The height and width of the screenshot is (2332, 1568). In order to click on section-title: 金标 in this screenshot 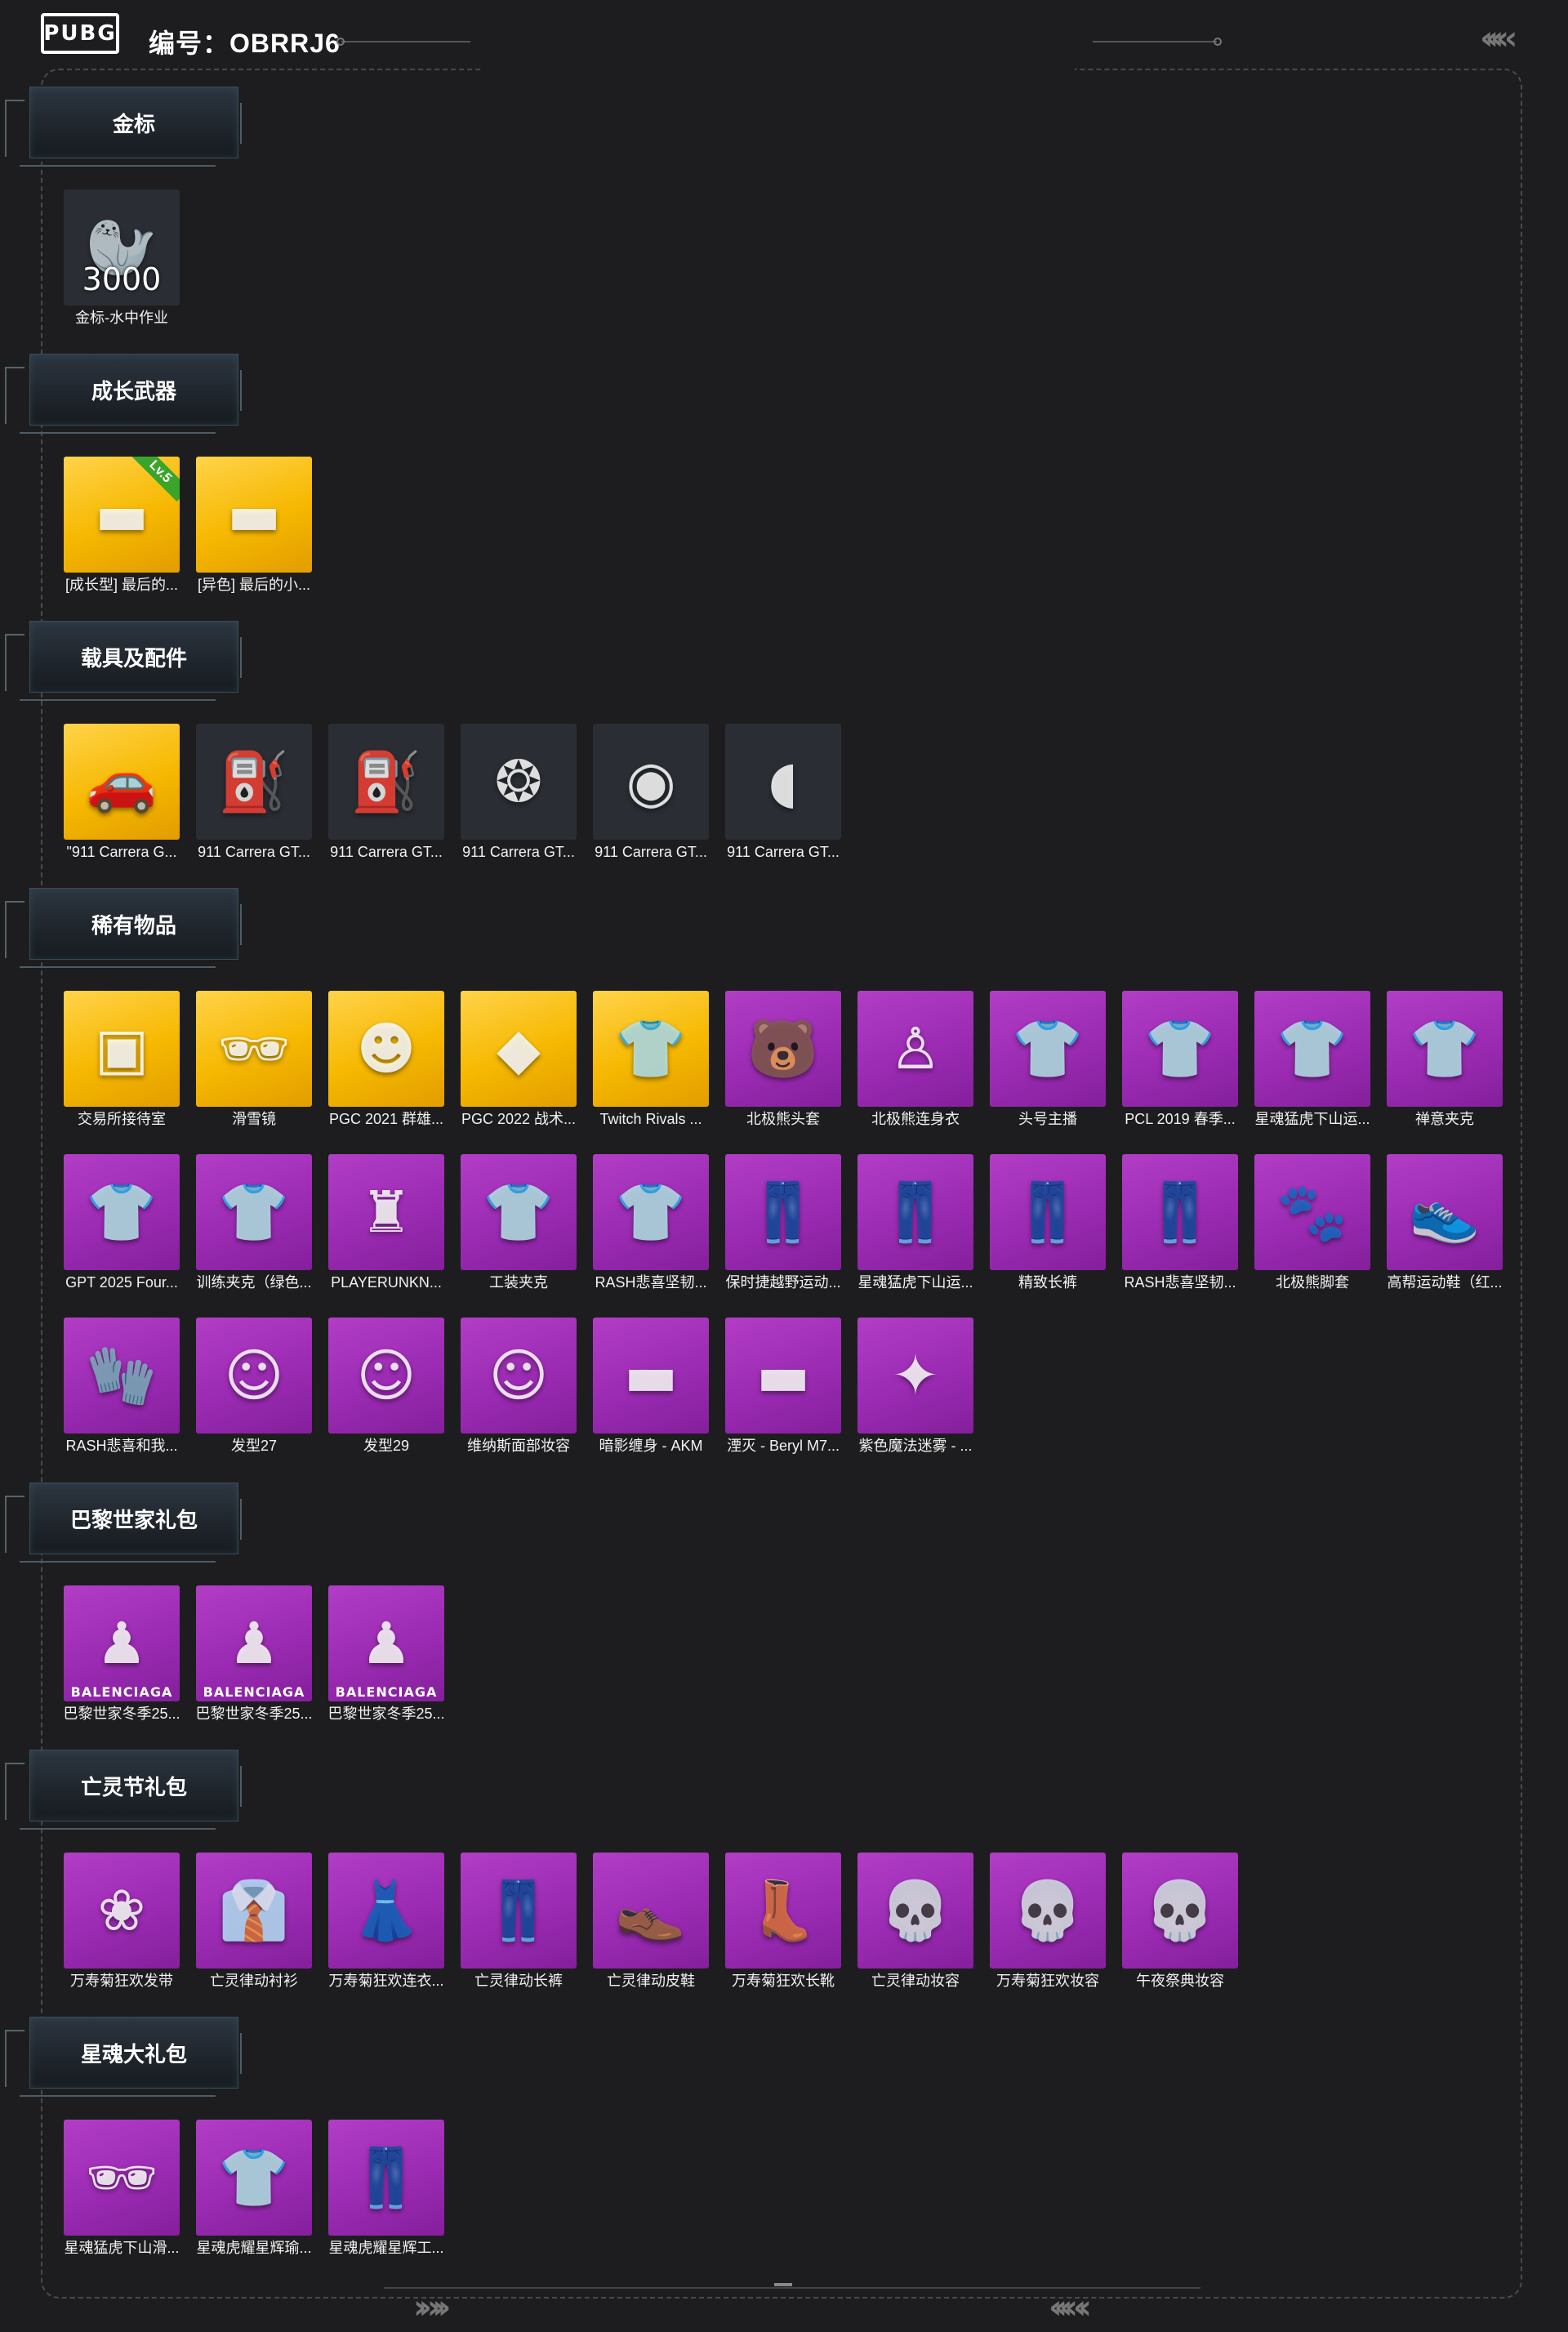, I will do `click(133, 122)`.